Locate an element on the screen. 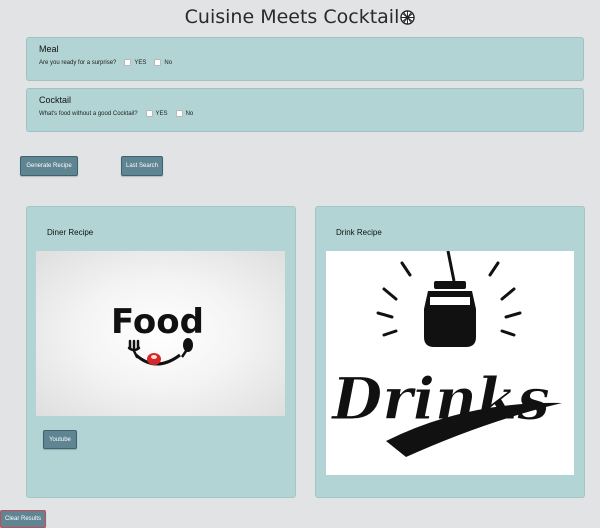 Image resolution: width=600 pixels, height=528 pixels. youtube-button: Youtube is located at coordinates (60, 439).